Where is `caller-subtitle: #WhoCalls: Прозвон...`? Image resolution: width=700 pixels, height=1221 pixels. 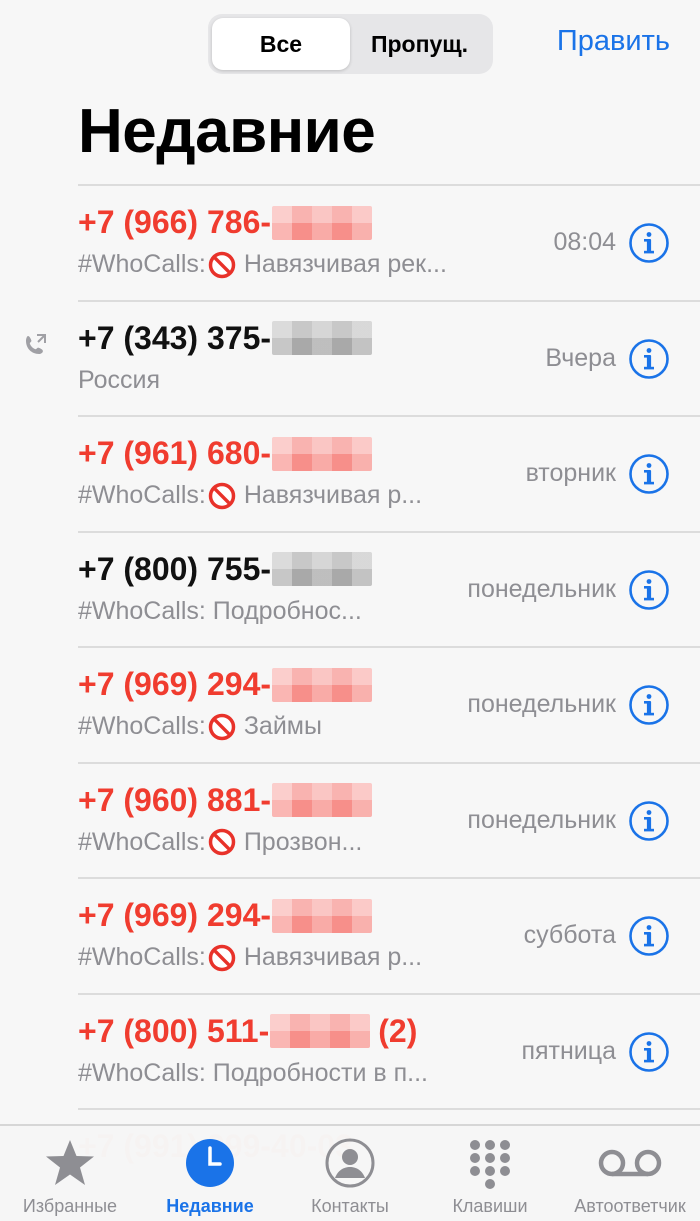
caller-subtitle: #WhoCalls: Прозвон... is located at coordinates (220, 842).